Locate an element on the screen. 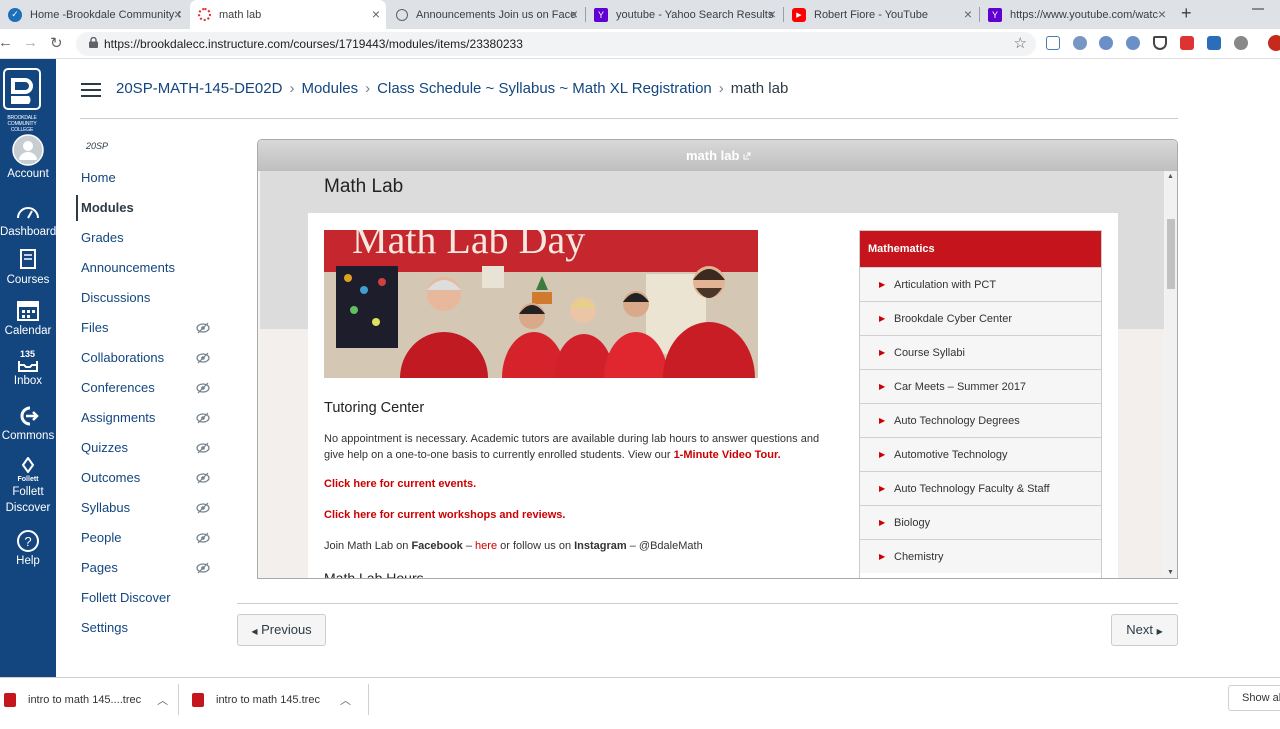  previous-label: Previous is located at coordinates (286, 629).